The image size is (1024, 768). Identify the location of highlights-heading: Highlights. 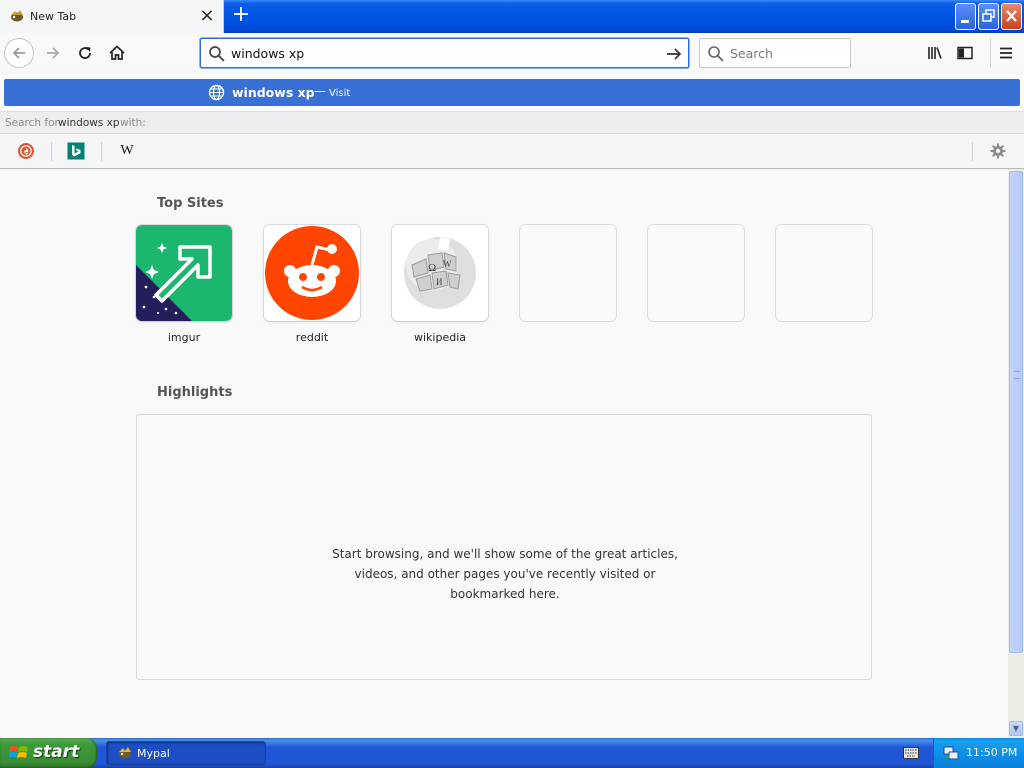
(195, 392).